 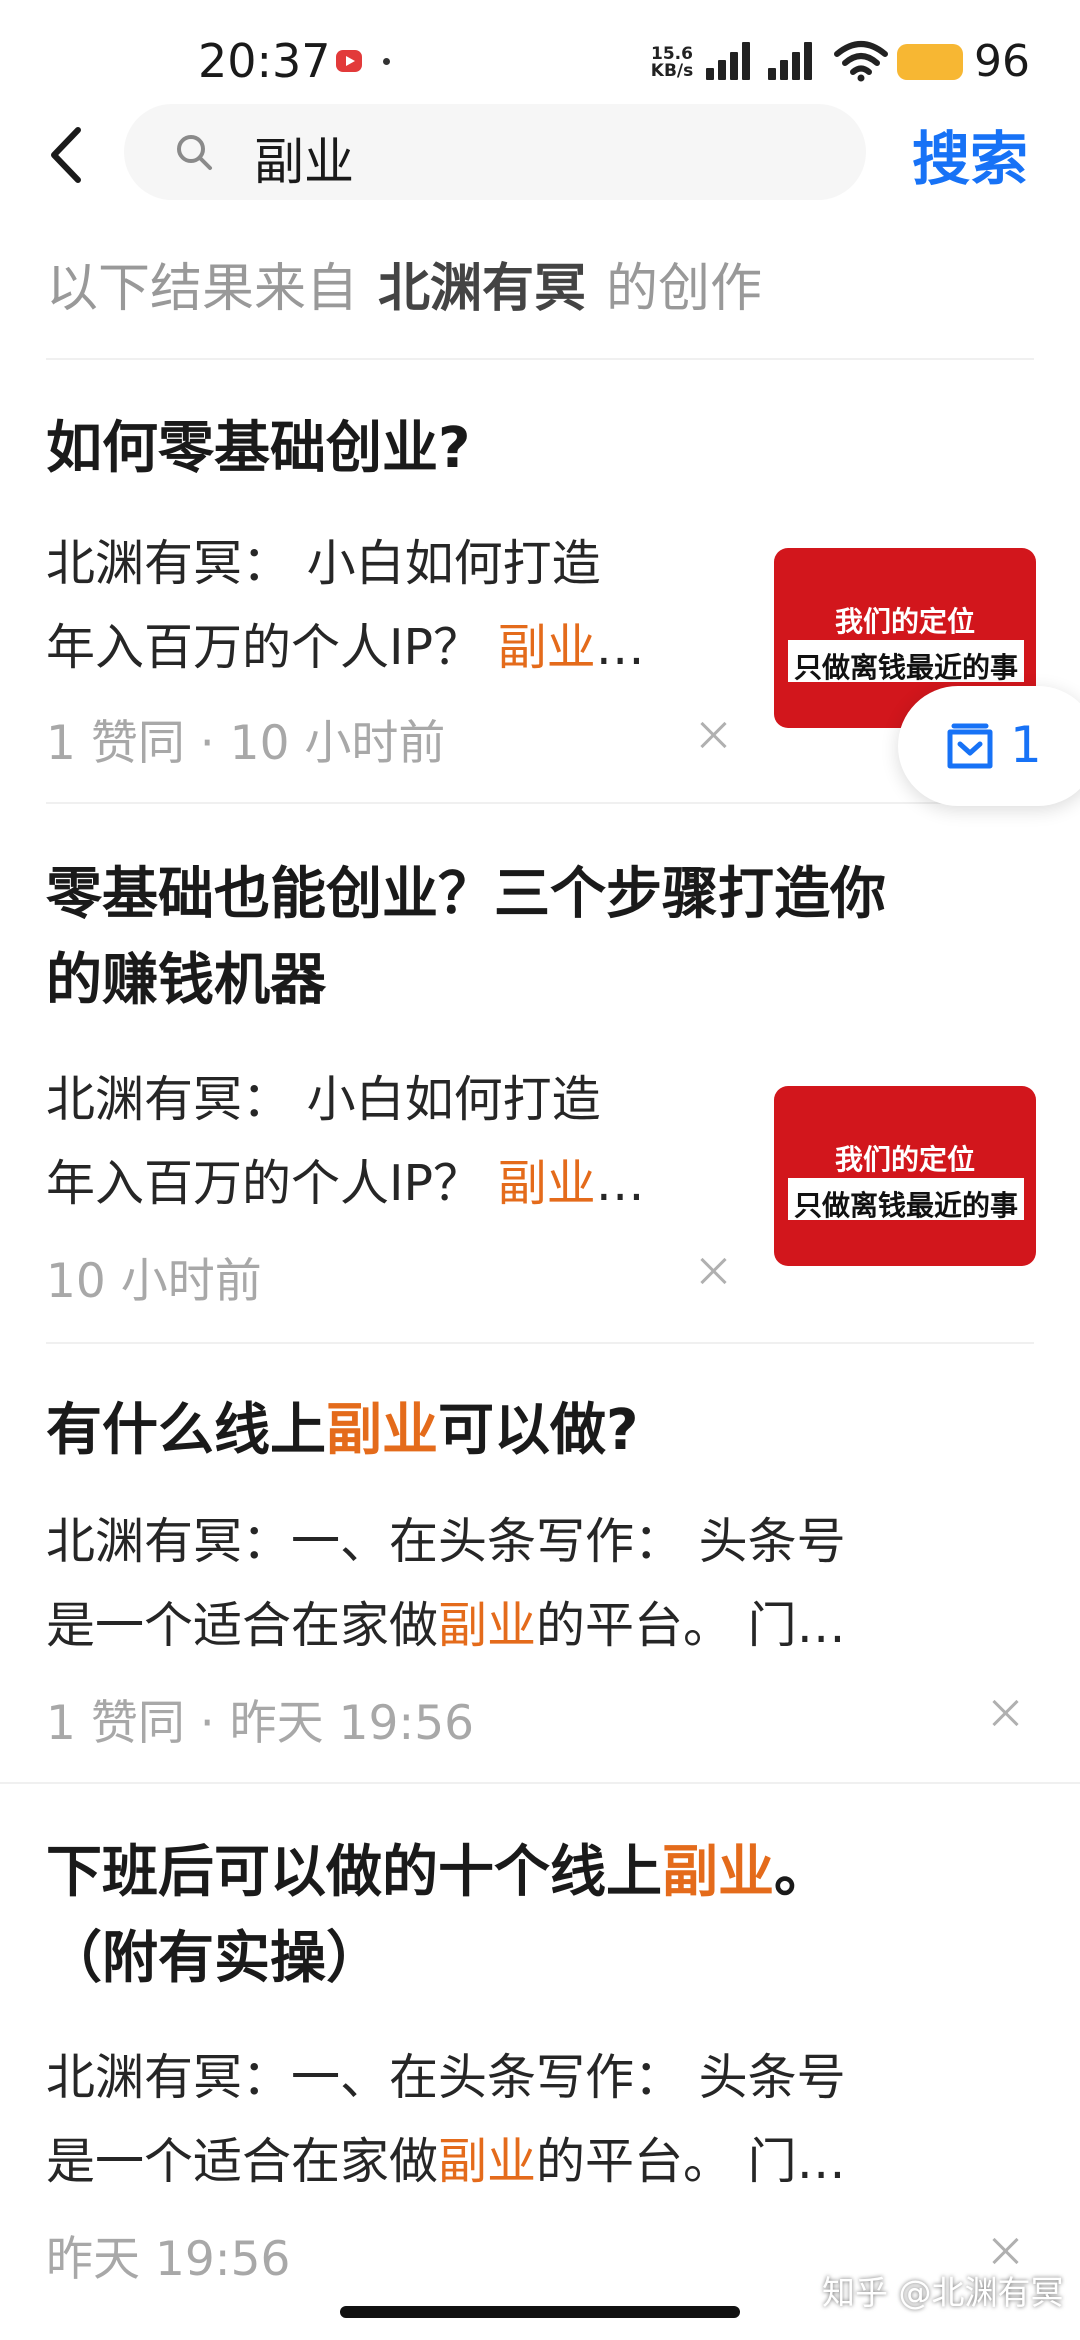 What do you see at coordinates (1026, 745) in the screenshot?
I see `floating-count: 1` at bounding box center [1026, 745].